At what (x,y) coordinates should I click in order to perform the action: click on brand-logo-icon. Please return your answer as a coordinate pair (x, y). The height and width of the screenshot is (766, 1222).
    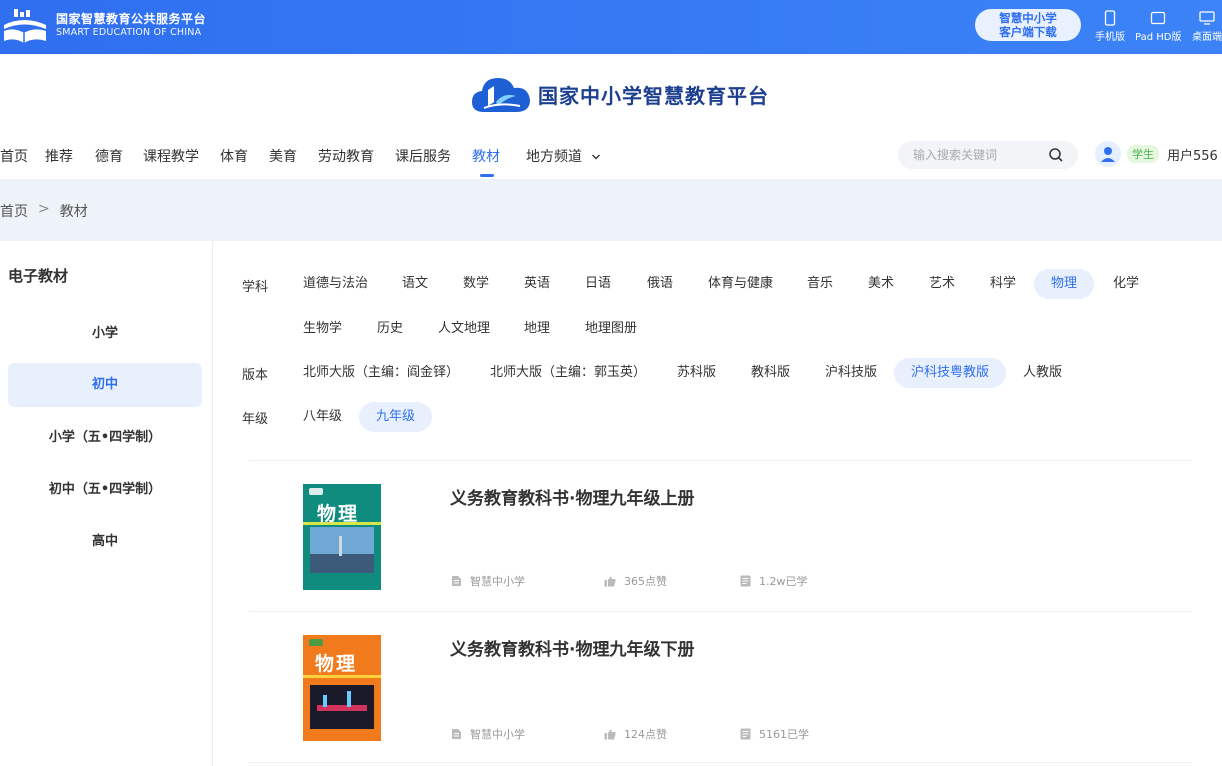
    Looking at the image, I should click on (25, 26).